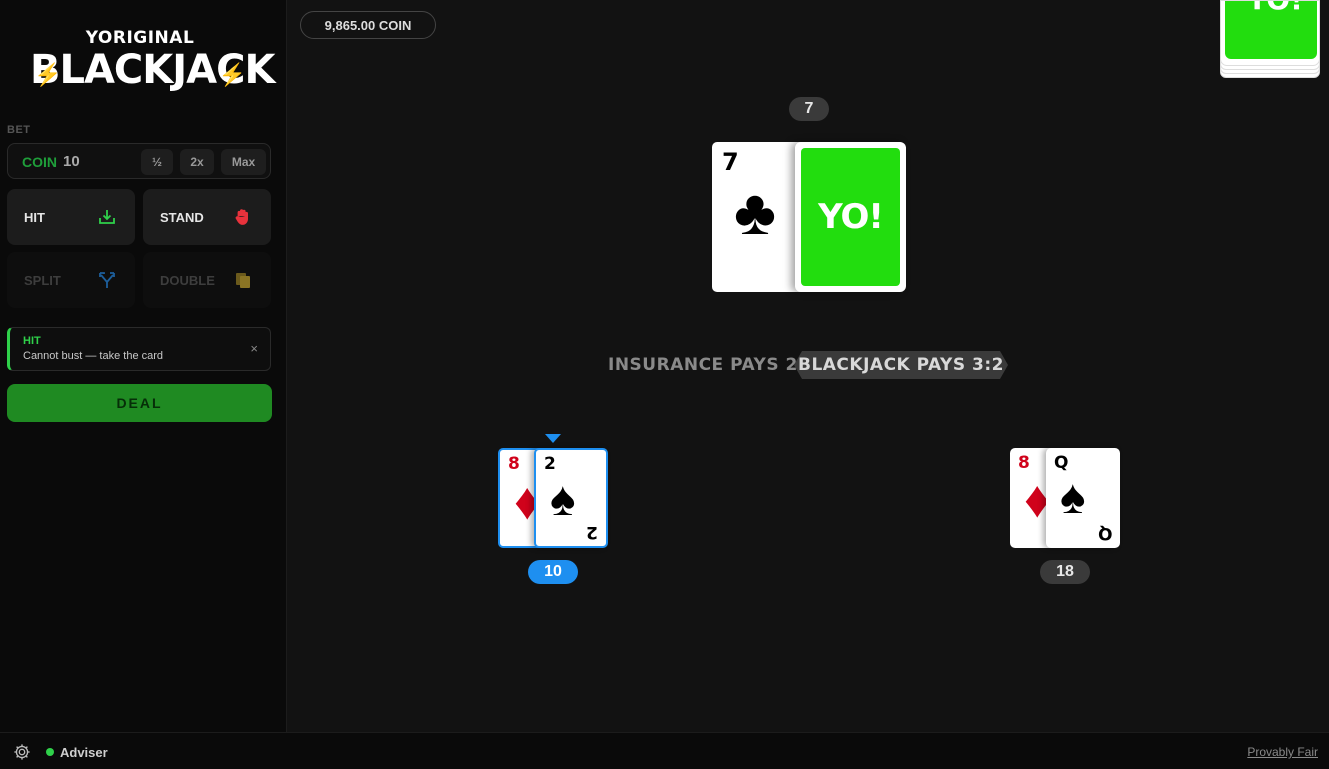 The width and height of the screenshot is (1329, 769). Describe the element at coordinates (592, 532) in the screenshot. I see `card-rank-inverted: 2` at that location.